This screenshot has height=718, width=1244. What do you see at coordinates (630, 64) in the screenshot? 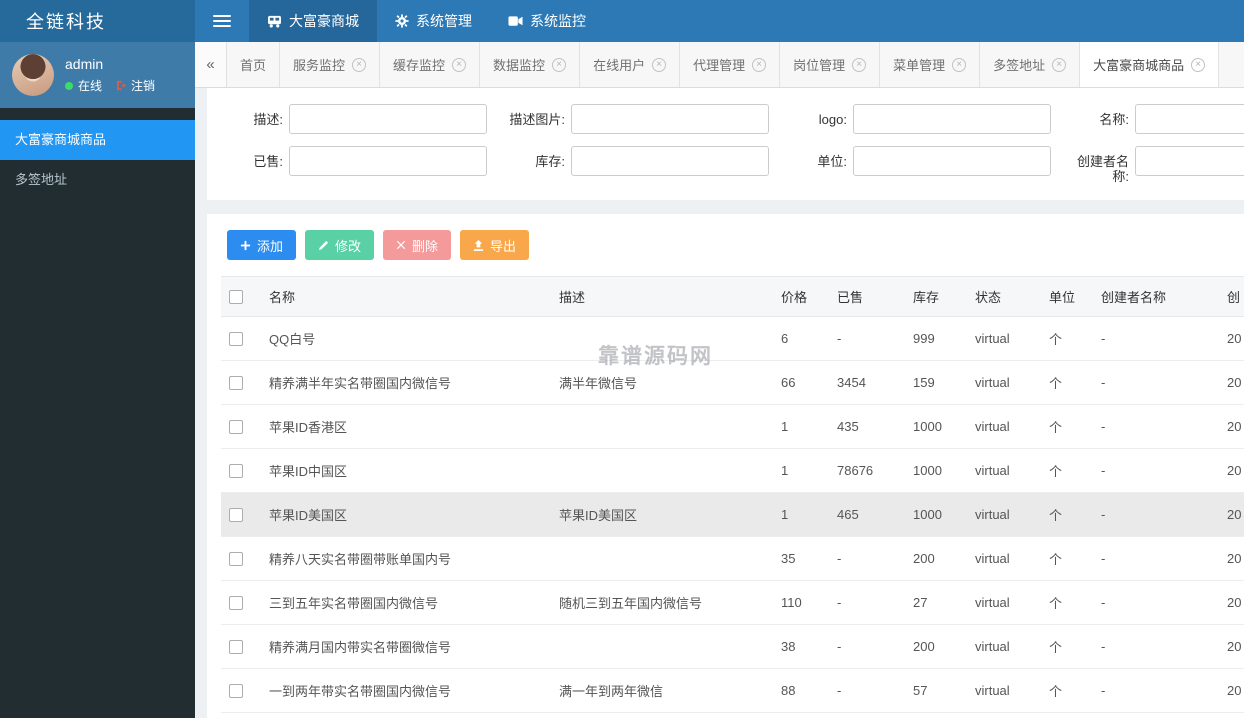
I see `tab-在线用户: 在线用户 ×` at bounding box center [630, 64].